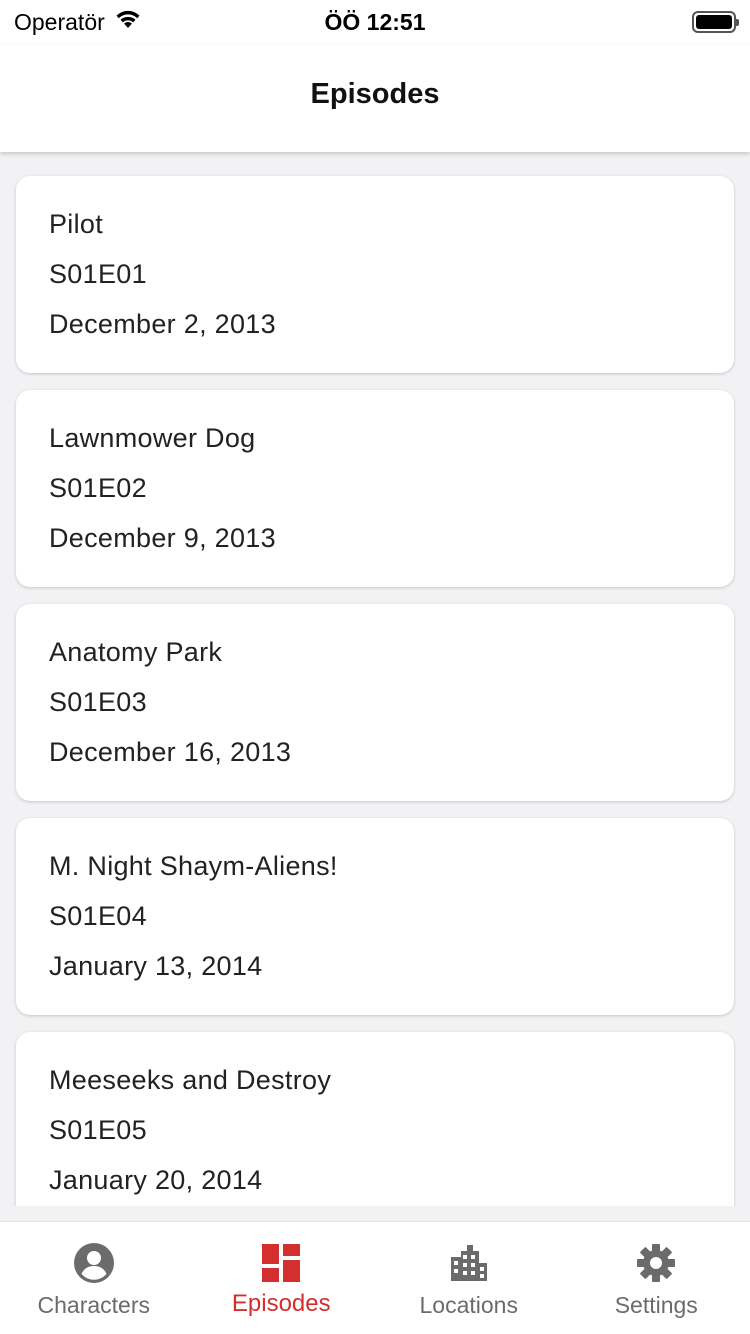  What do you see at coordinates (469, 1263) in the screenshot?
I see `city-icon` at bounding box center [469, 1263].